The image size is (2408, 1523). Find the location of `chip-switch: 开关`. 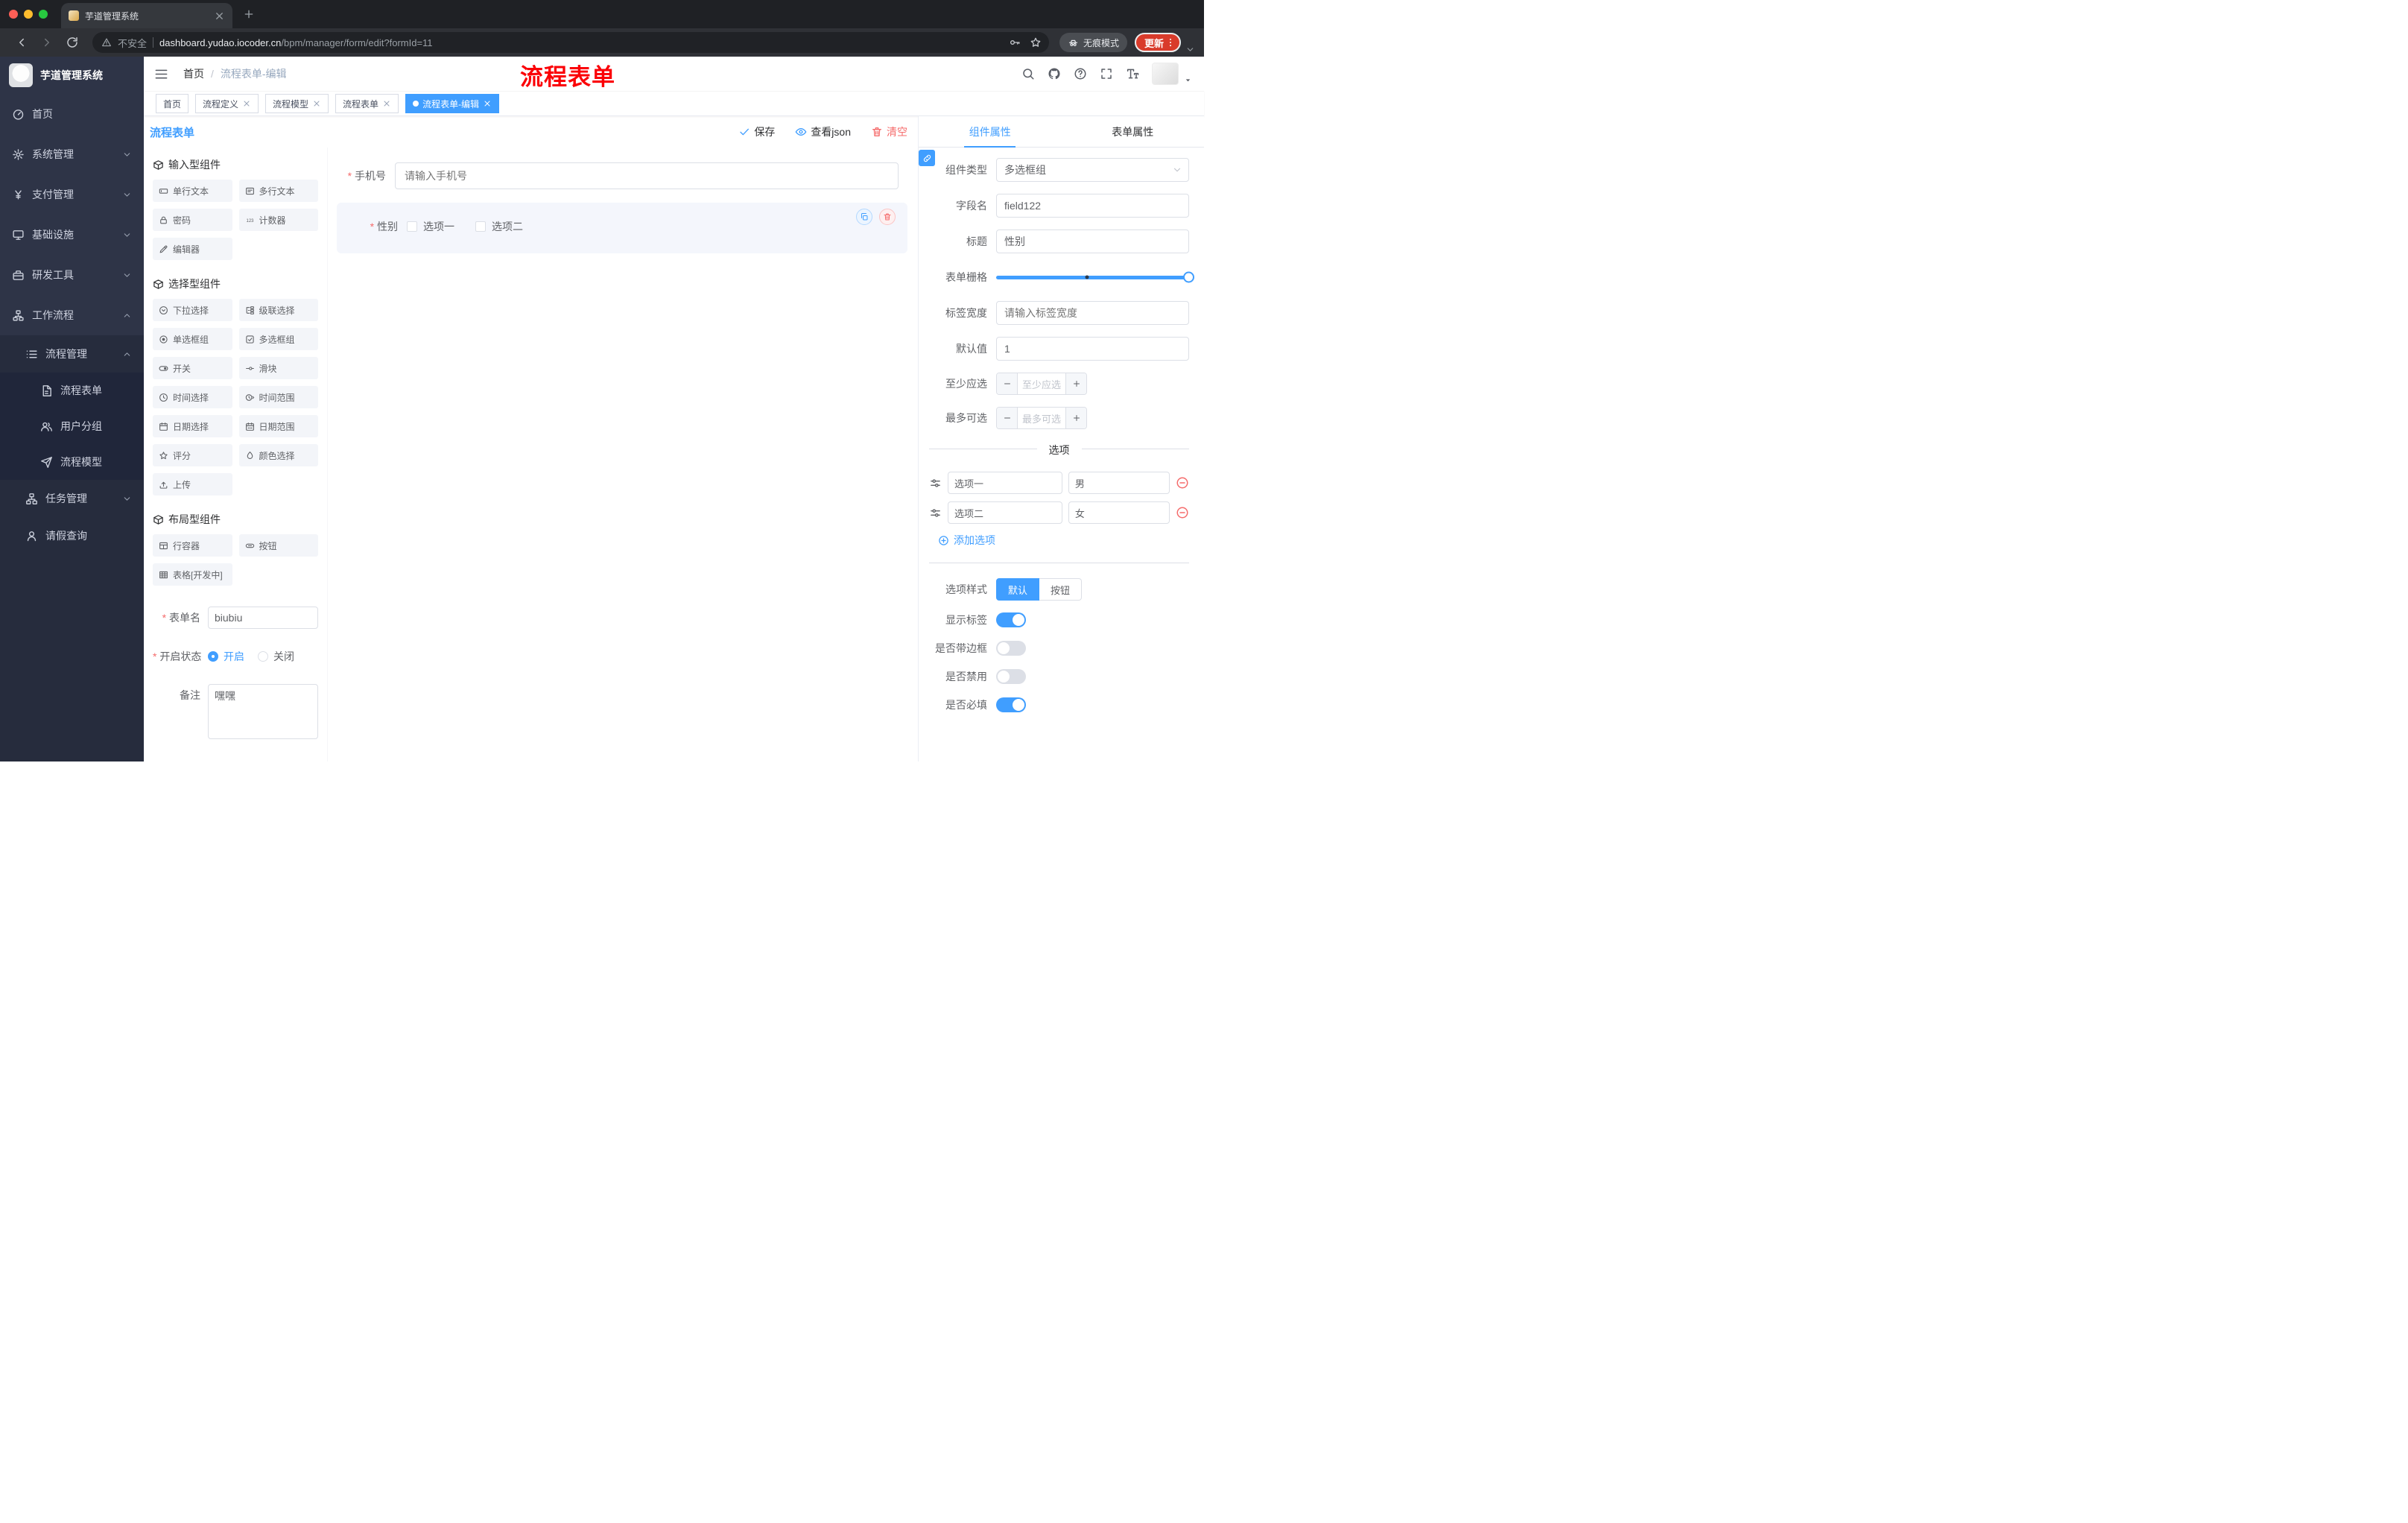

chip-switch: 开关 is located at coordinates (192, 368).